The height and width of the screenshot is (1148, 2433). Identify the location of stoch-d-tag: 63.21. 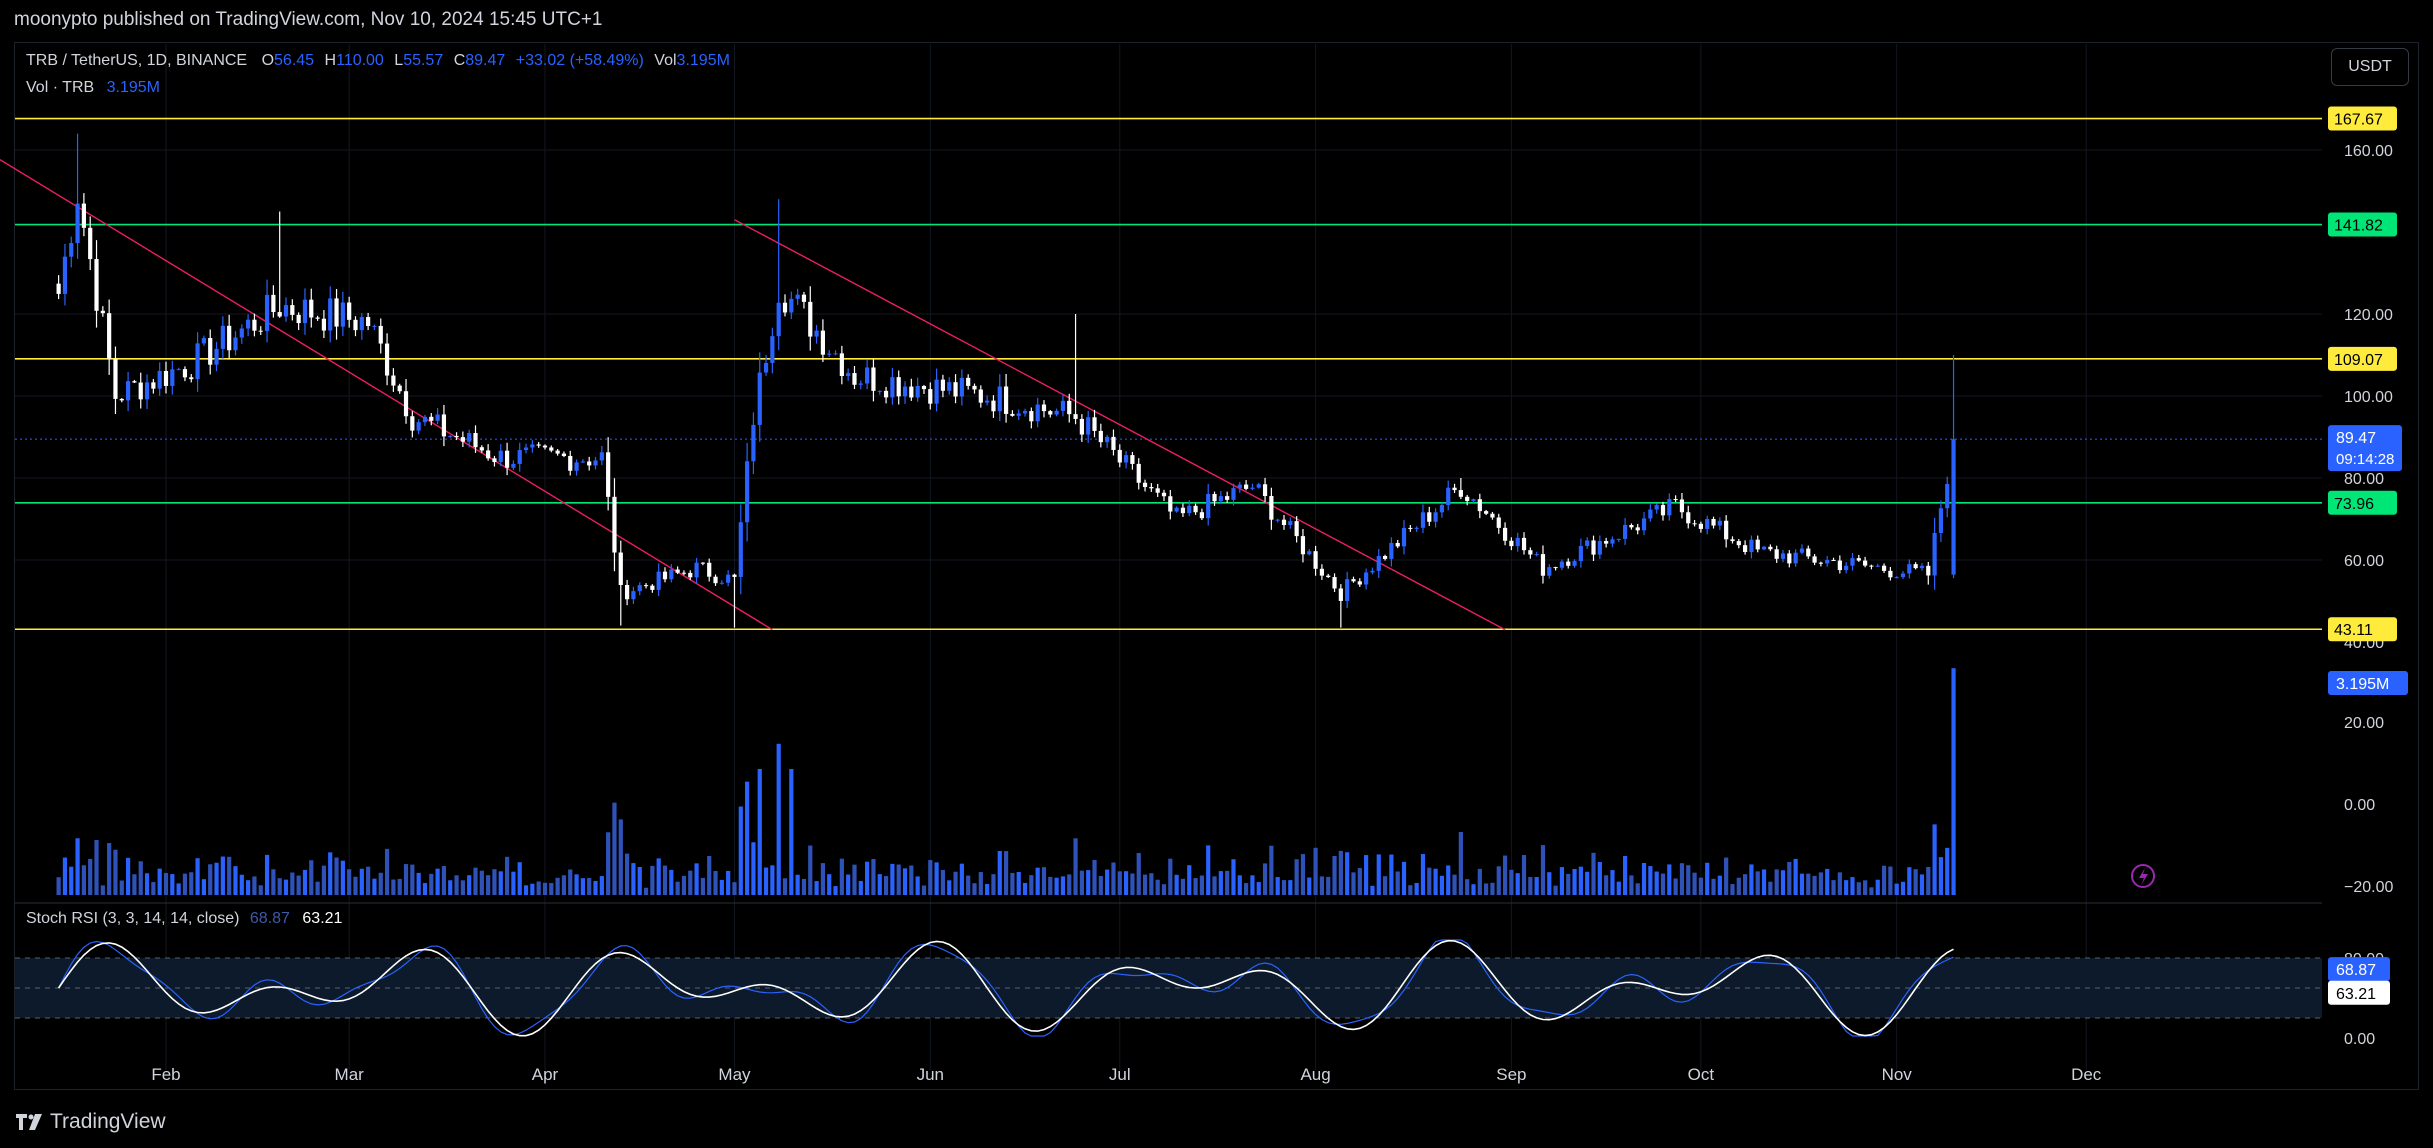
(2359, 992).